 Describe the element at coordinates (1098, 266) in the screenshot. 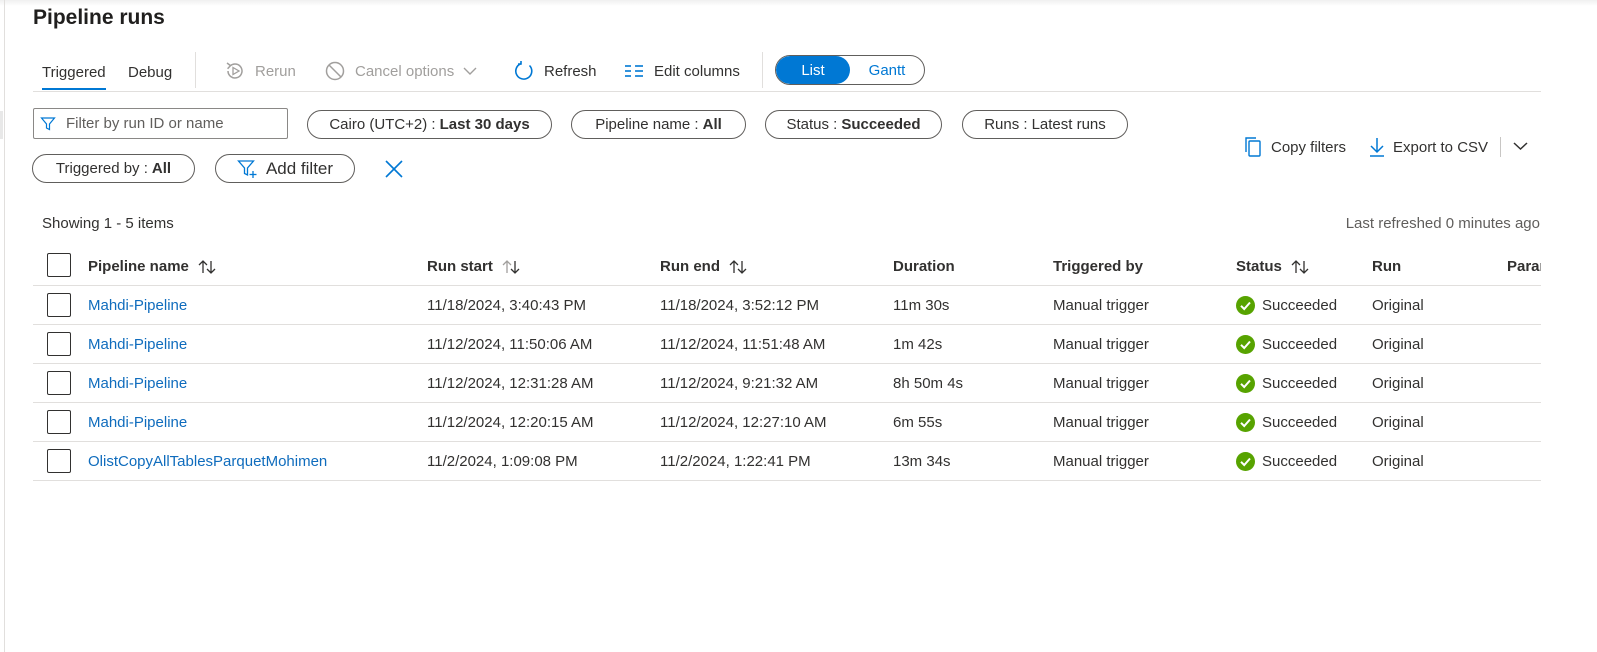

I see `column-header-triggered-by: Triggered by` at that location.